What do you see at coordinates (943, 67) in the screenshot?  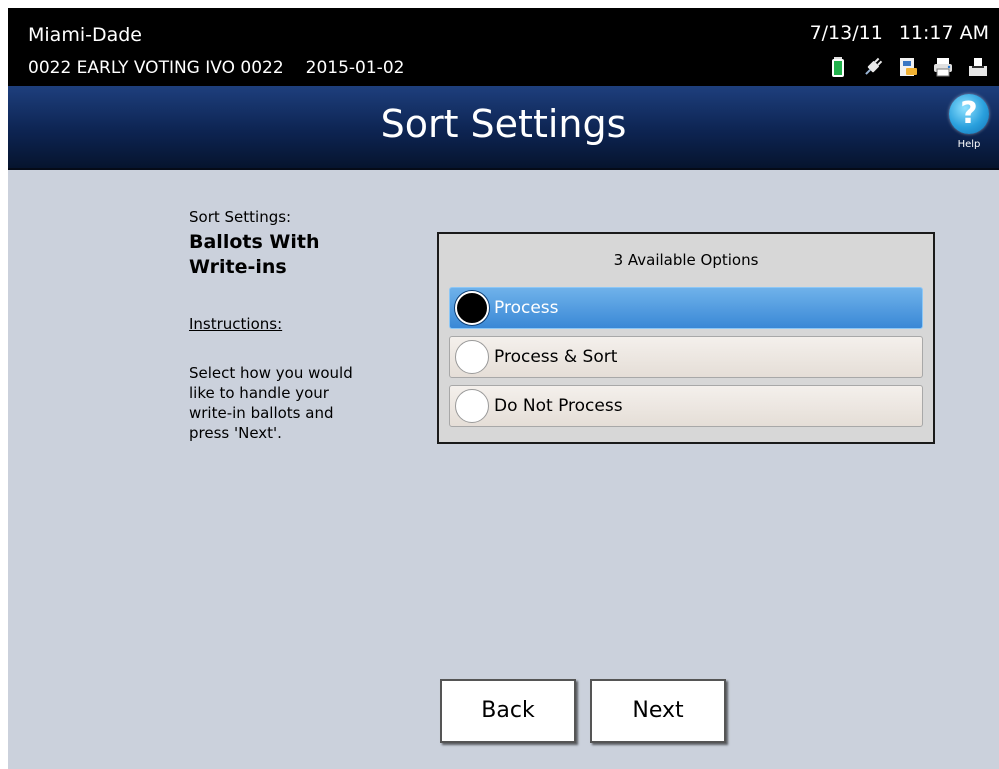 I see `printer-icon` at bounding box center [943, 67].